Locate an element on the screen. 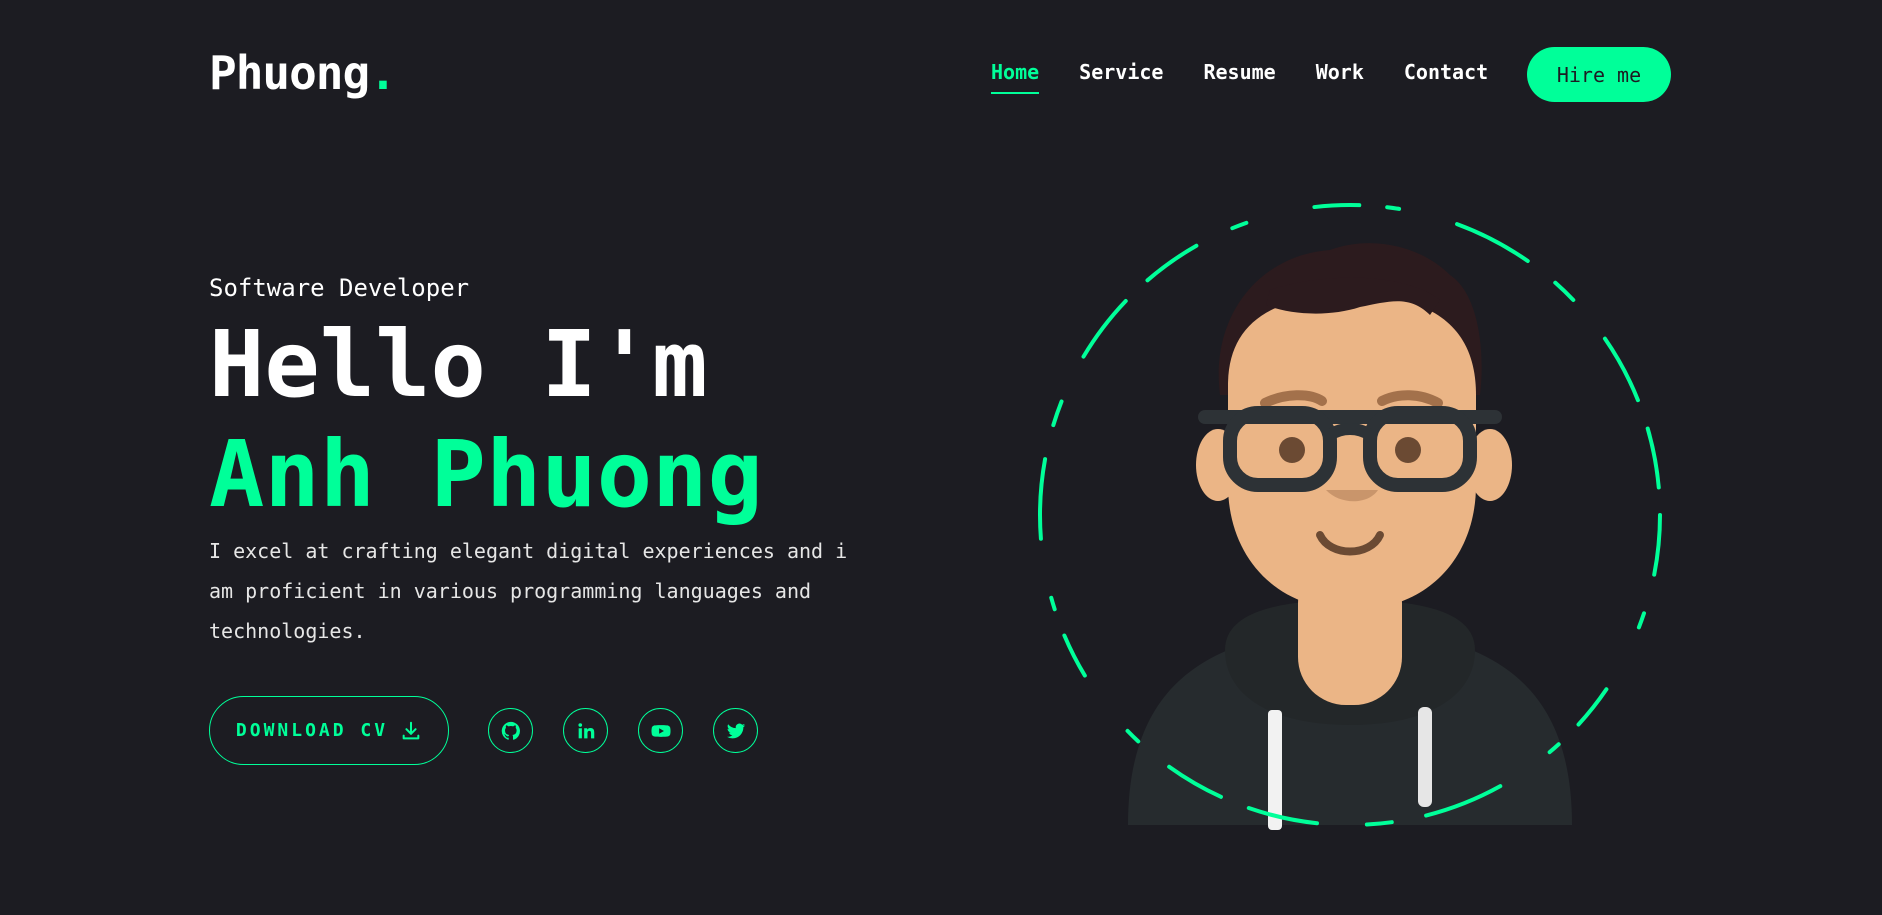 Image resolution: width=1882 pixels, height=915 pixels. logo-text: Phuong is located at coordinates (289, 73).